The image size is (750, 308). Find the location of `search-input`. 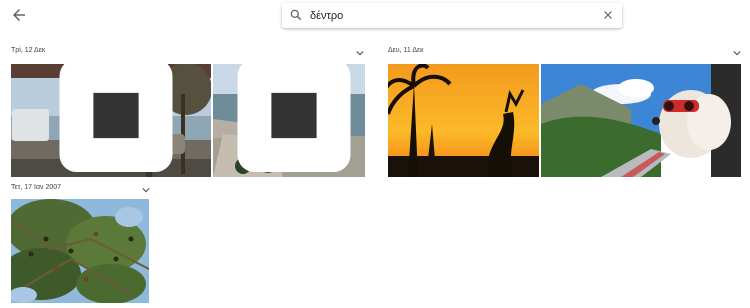

search-input is located at coordinates (440, 15).